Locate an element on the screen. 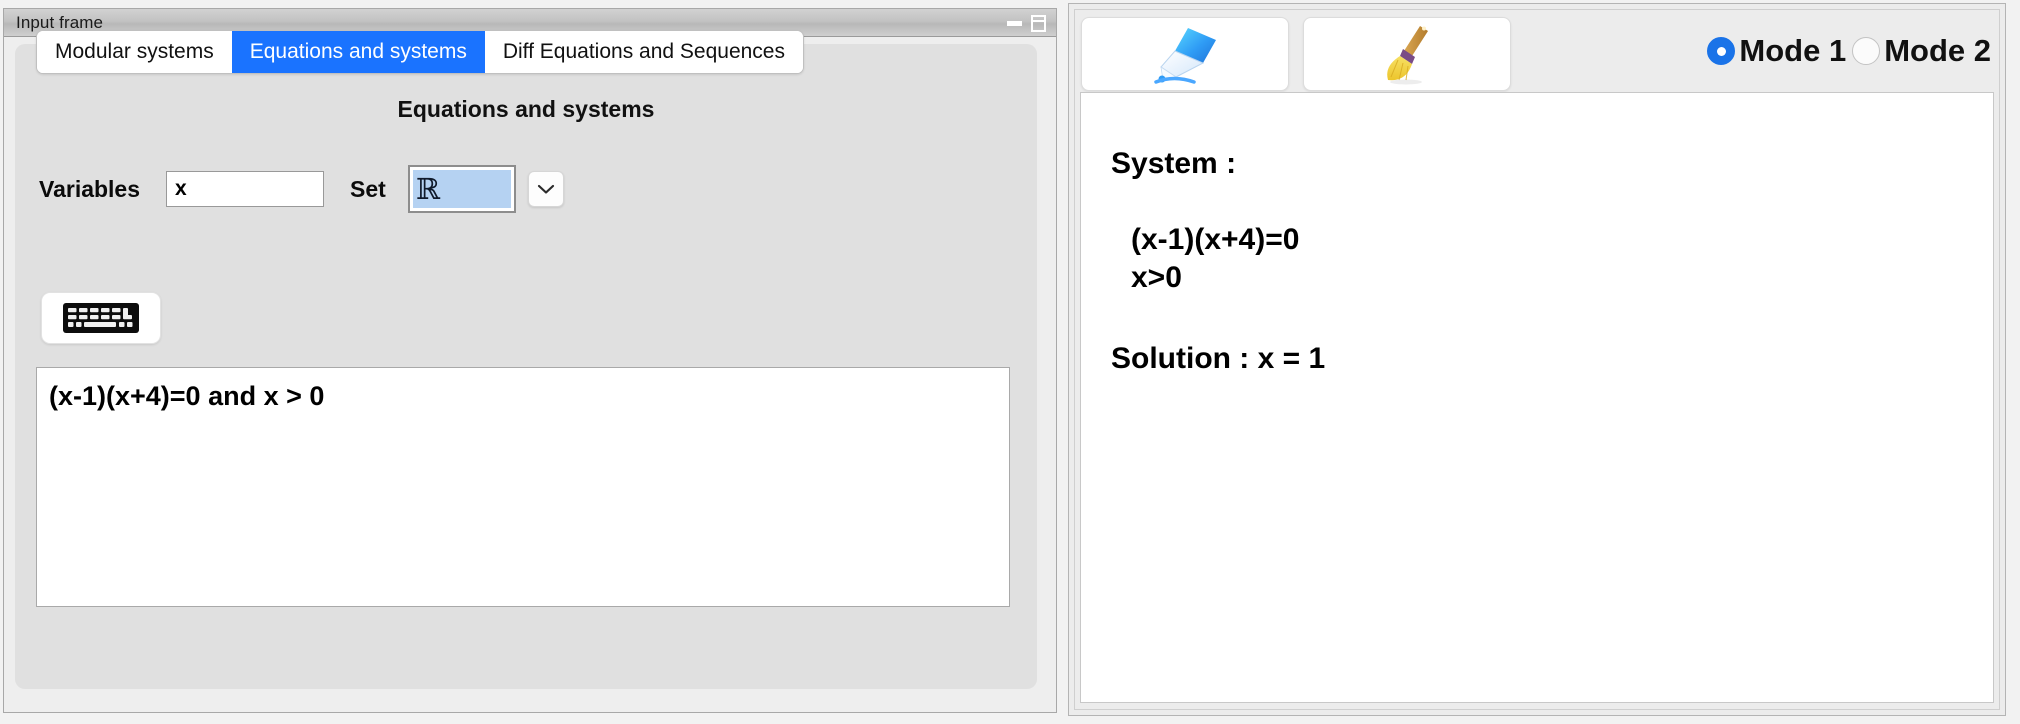 Image resolution: width=2020 pixels, height=724 pixels. system-equation-line: (x-1)(x+4)=0 is located at coordinates (1215, 239).